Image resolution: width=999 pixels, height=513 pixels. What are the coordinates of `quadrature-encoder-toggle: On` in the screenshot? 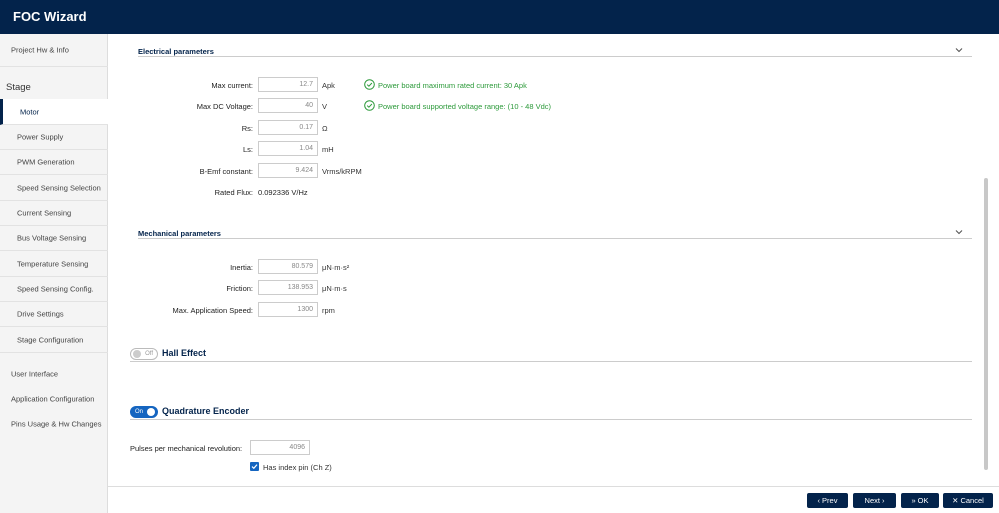 It's located at (144, 412).